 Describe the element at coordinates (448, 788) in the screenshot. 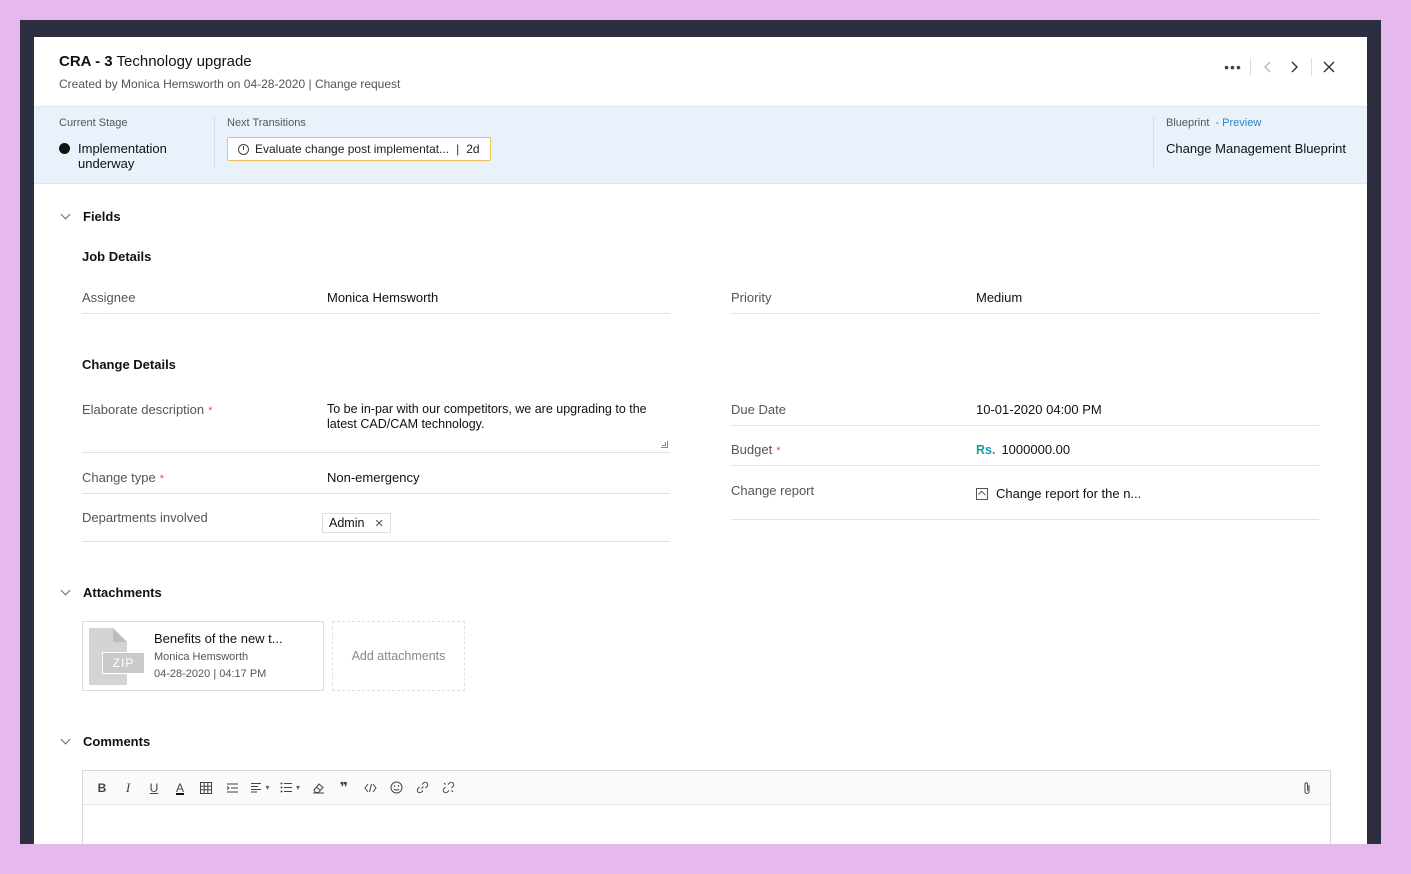

I see `unlink-icon` at that location.